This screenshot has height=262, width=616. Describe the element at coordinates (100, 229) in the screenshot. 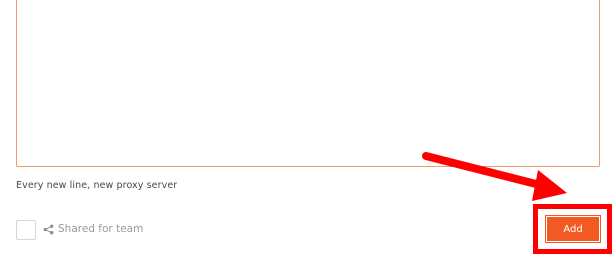

I see `shared-for-team-label: Shared for team` at that location.